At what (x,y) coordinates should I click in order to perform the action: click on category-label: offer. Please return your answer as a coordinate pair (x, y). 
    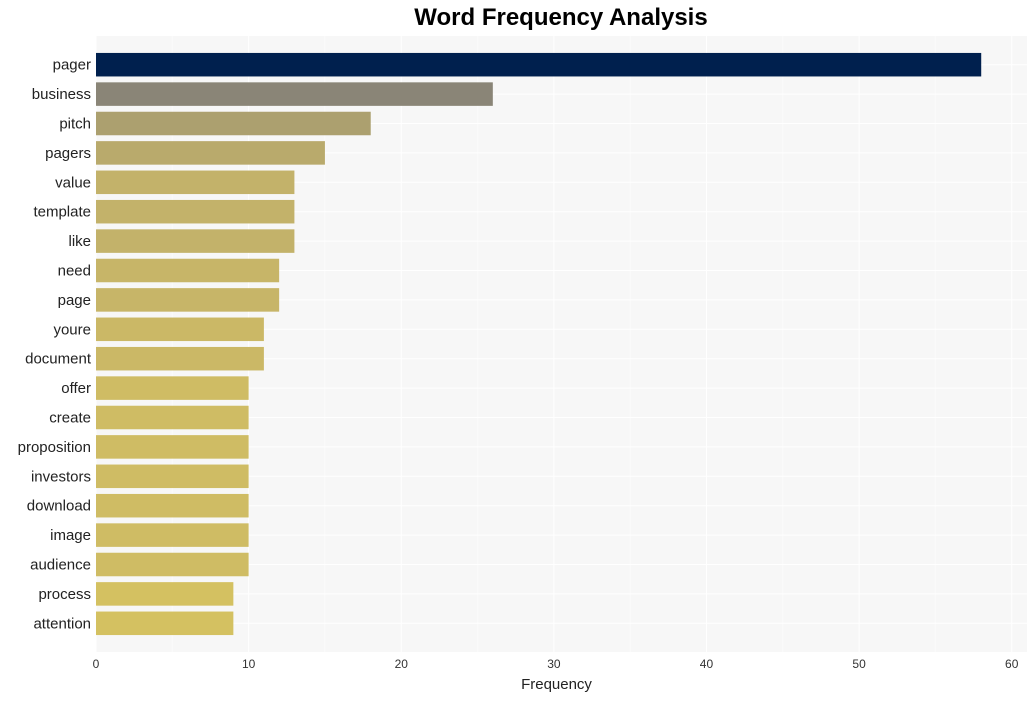
    Looking at the image, I should click on (76, 388).